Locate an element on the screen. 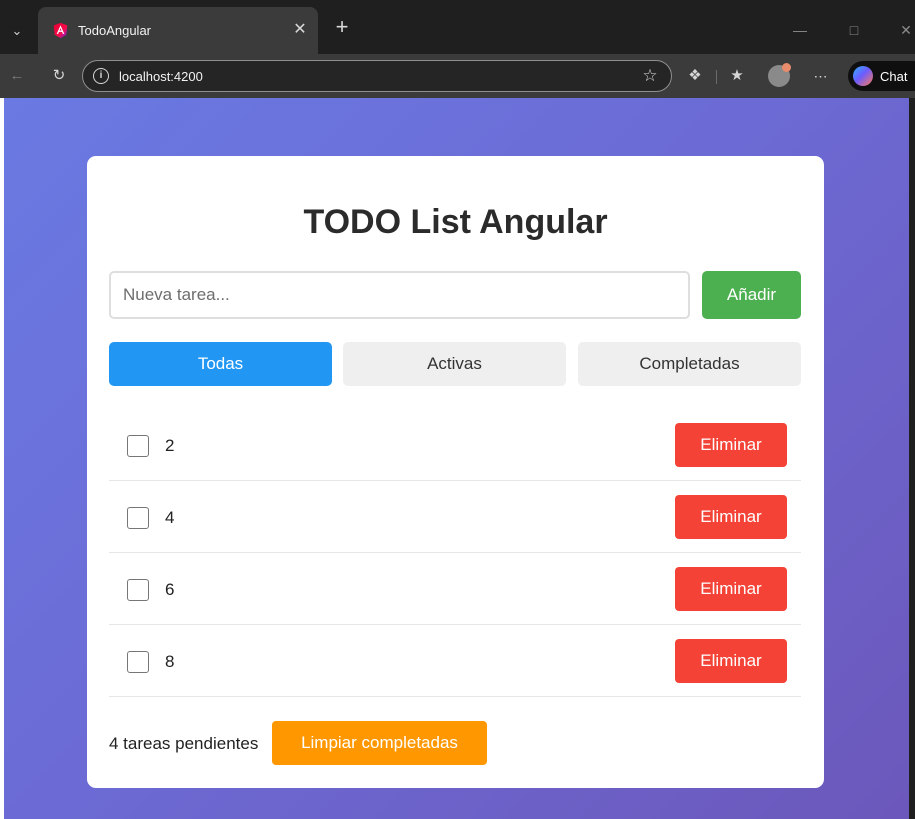 Image resolution: width=915 pixels, height=819 pixels. browser-tab: TodoAngular ✕ is located at coordinates (178, 30).